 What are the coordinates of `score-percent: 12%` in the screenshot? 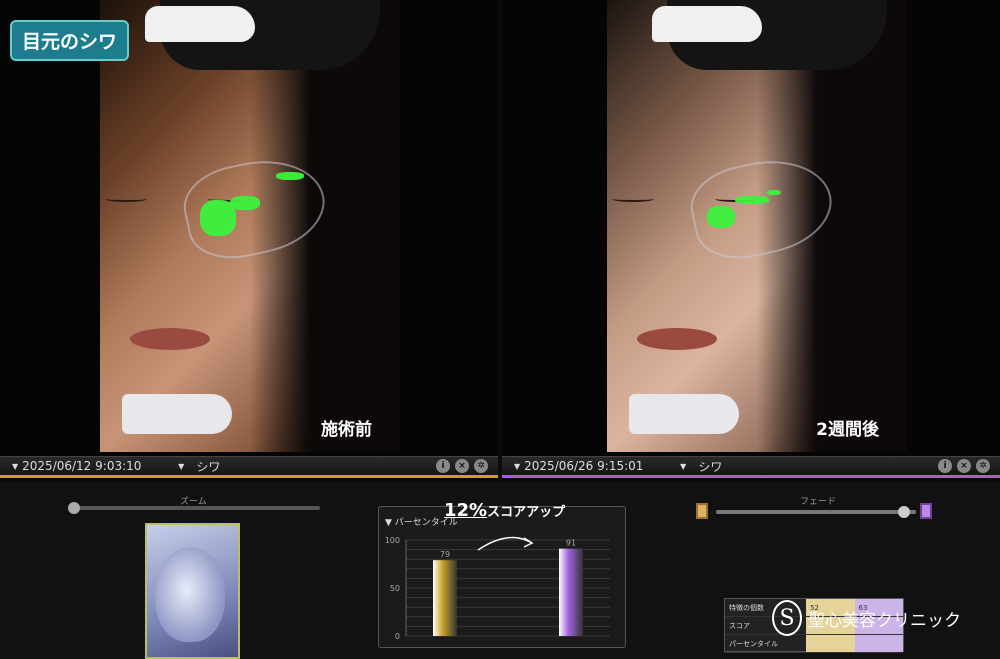 It's located at (466, 510).